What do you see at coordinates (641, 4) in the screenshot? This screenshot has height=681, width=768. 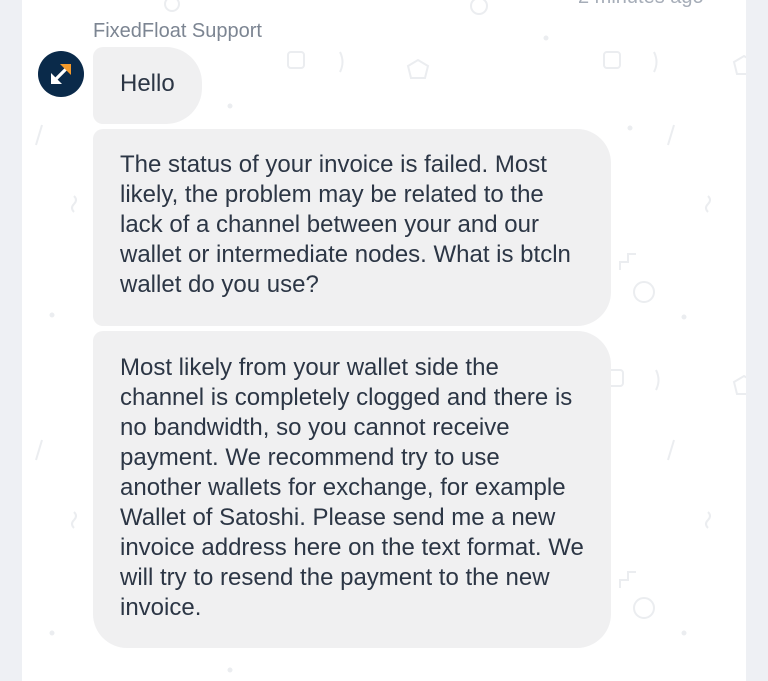 I see `message-timestamp: 2 minutes ago` at bounding box center [641, 4].